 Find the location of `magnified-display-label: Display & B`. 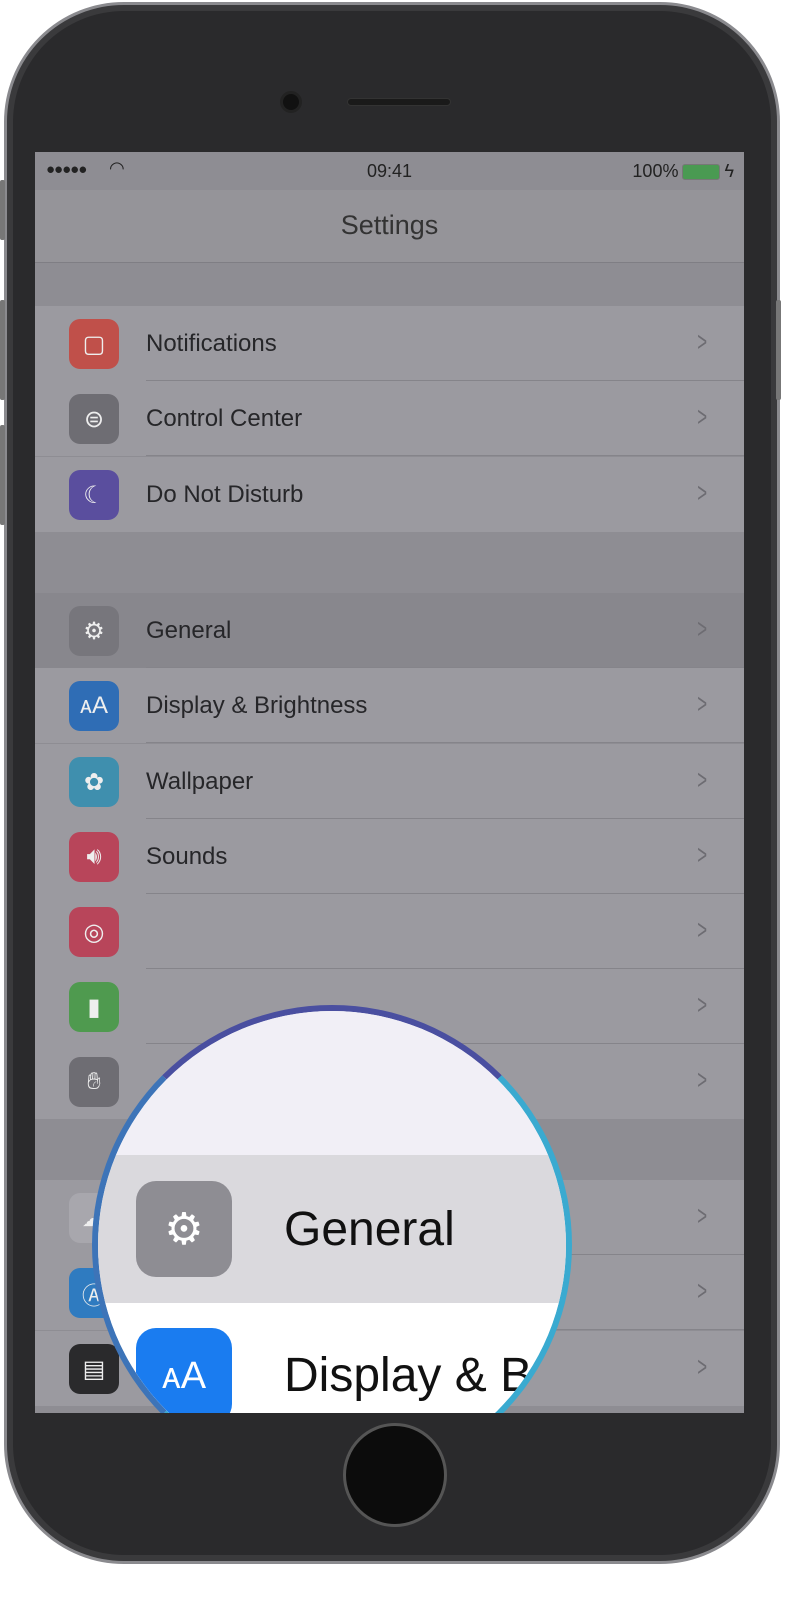

magnified-display-label: Display & B is located at coordinates (408, 1375).